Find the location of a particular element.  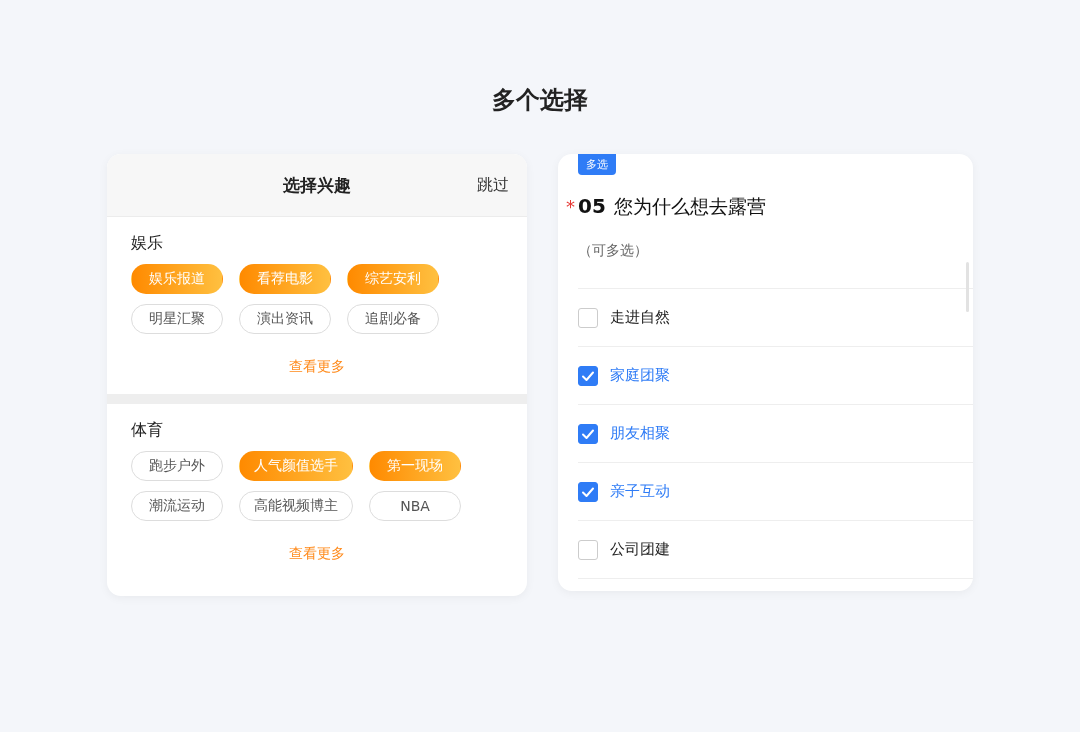

section-label: 娱乐 is located at coordinates (147, 243).